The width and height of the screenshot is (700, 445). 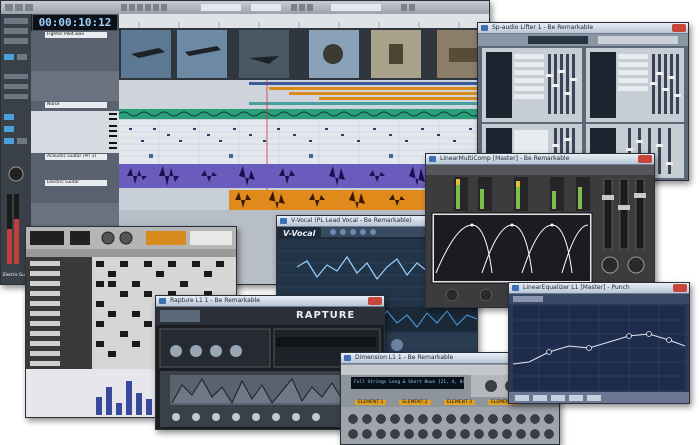 I want to click on rapture-title-bar: Rapture L1 1 - Be Remarkable, so click(x=270, y=301).